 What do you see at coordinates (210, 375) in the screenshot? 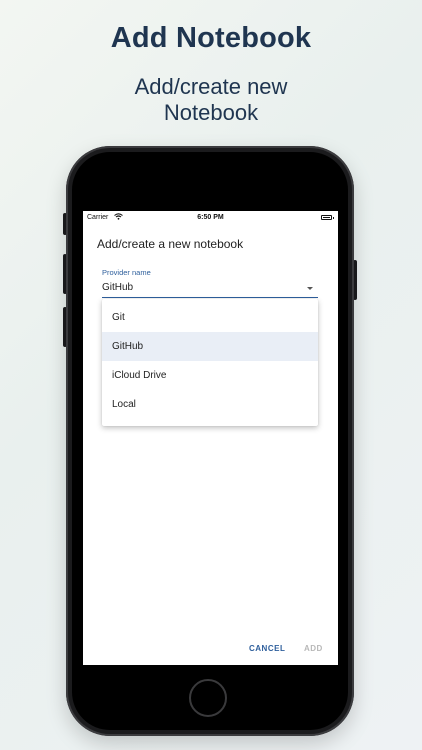
I see `menu-item-icloud-drive: iCloud Drive` at bounding box center [210, 375].